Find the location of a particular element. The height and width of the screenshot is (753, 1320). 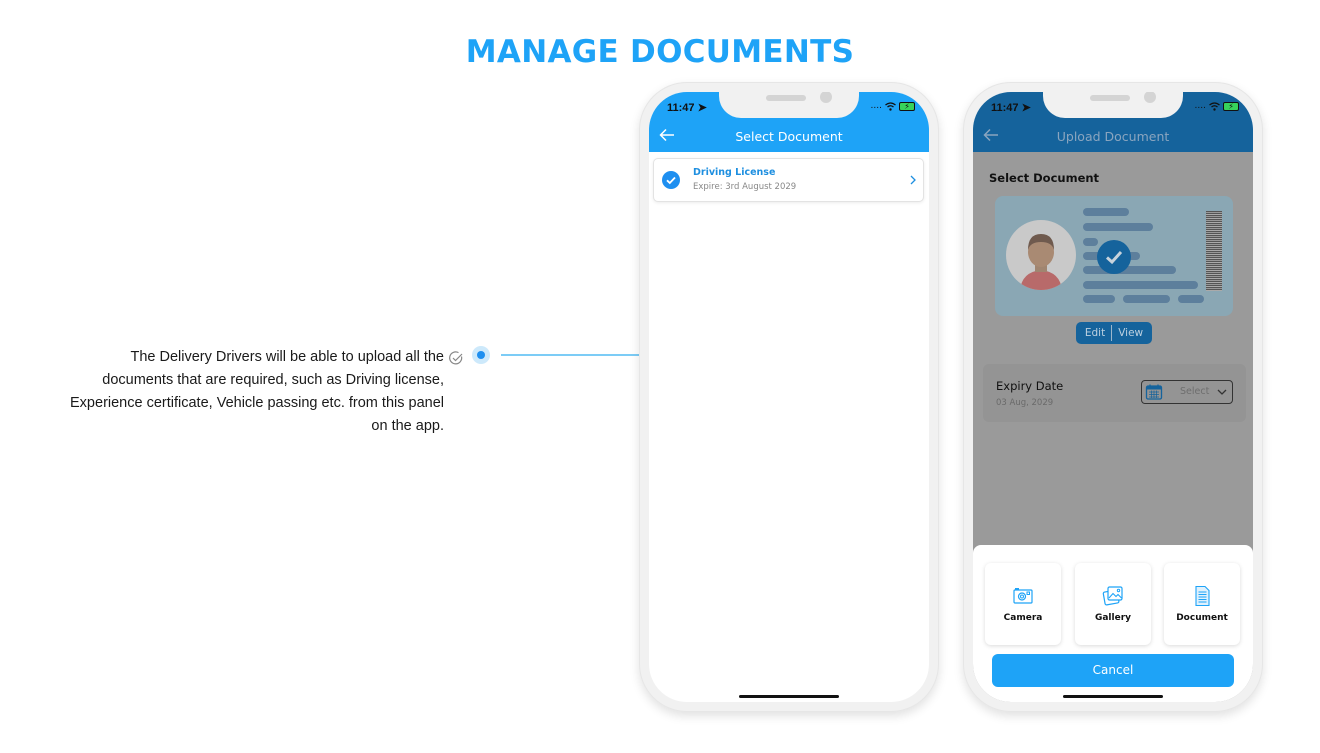

document-option: Document is located at coordinates (1202, 604).